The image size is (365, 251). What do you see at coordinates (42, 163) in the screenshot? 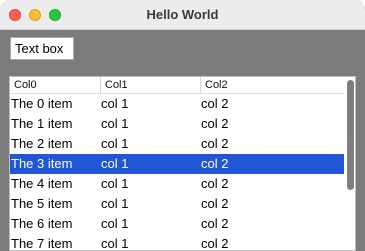
I see `cell-col0: The 3 item` at bounding box center [42, 163].